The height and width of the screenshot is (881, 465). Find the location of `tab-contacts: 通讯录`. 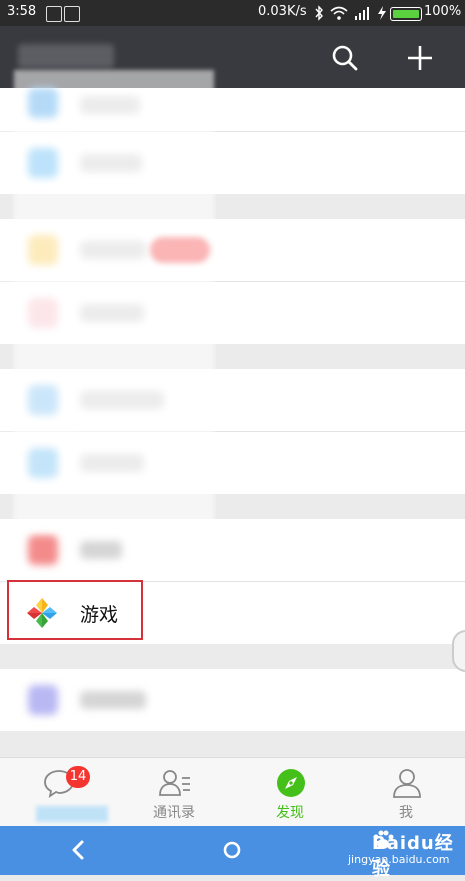

tab-contacts: 通讯录 is located at coordinates (174, 792).